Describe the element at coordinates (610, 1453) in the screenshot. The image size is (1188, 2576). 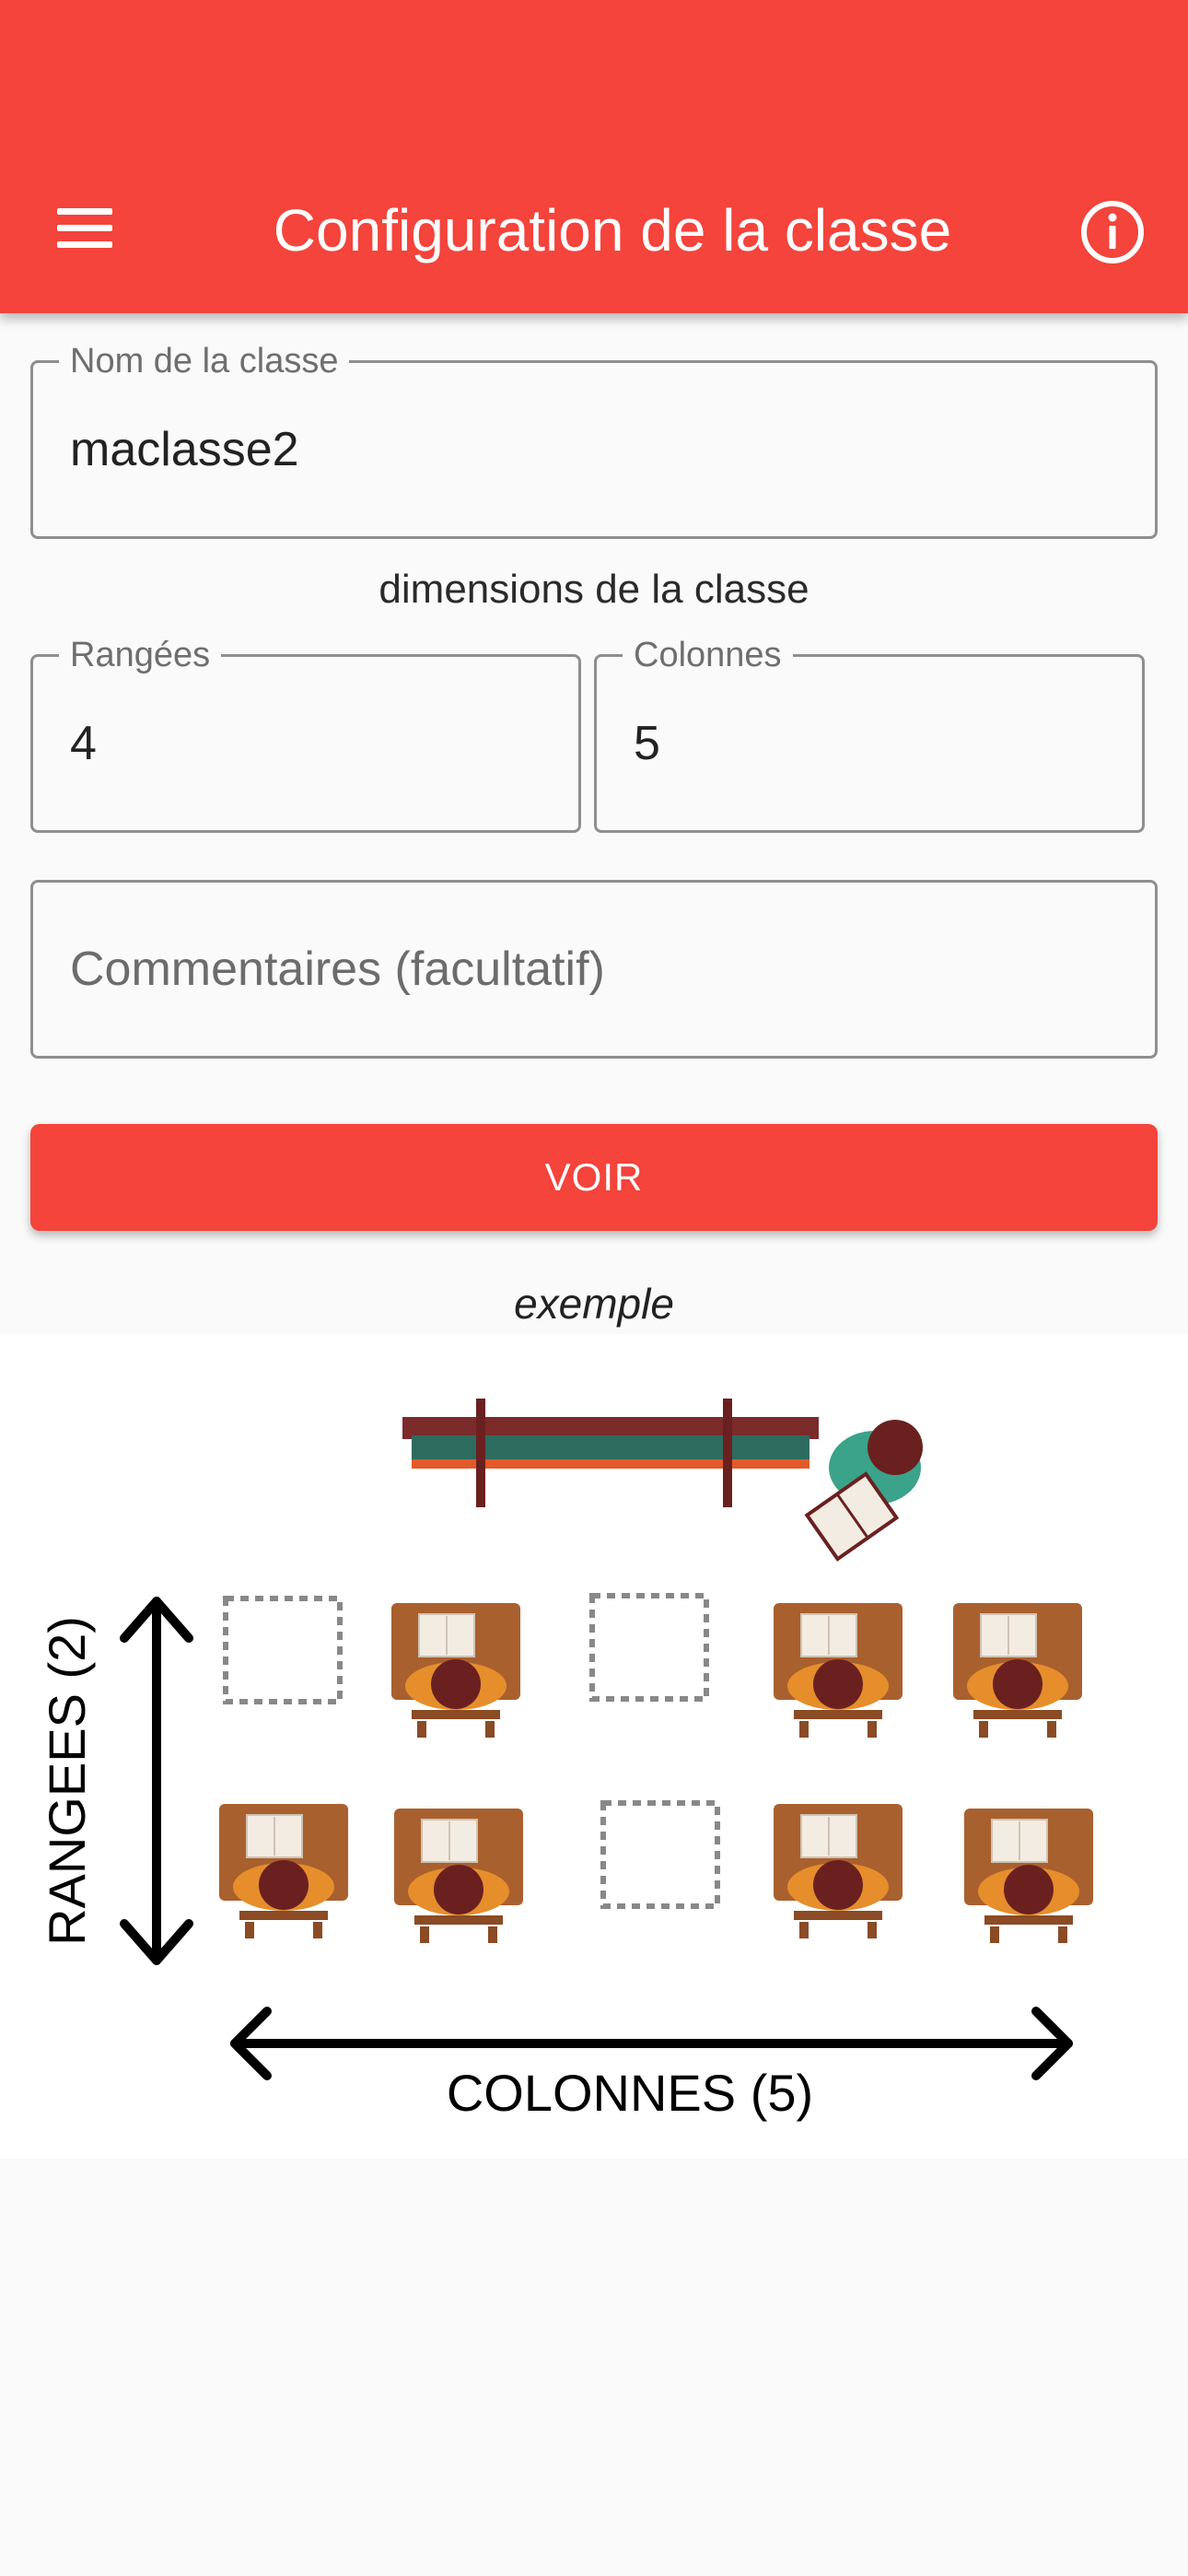
I see `blackboard-icon` at that location.